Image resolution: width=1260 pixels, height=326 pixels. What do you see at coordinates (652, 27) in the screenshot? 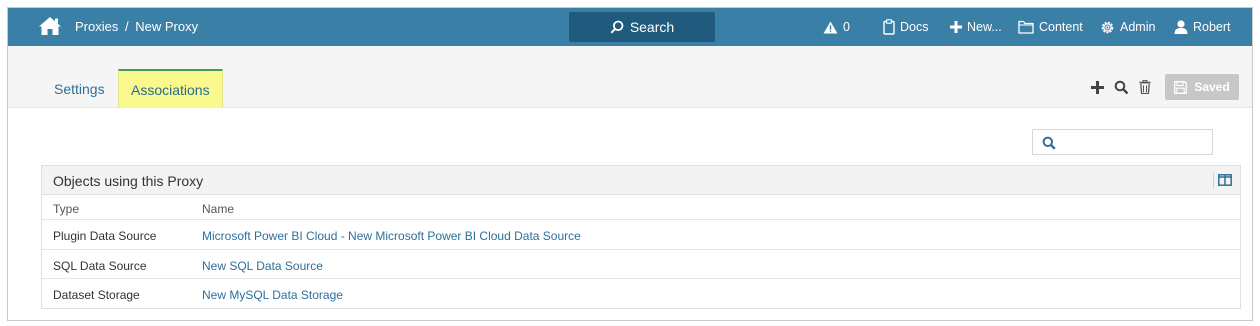
I see `search-label: Search` at bounding box center [652, 27].